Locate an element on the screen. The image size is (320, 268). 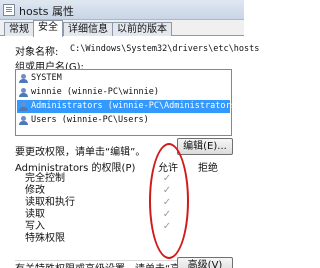
object-name-value: C:\Windows\System32\drivers\etc\hosts is located at coordinates (165, 49).